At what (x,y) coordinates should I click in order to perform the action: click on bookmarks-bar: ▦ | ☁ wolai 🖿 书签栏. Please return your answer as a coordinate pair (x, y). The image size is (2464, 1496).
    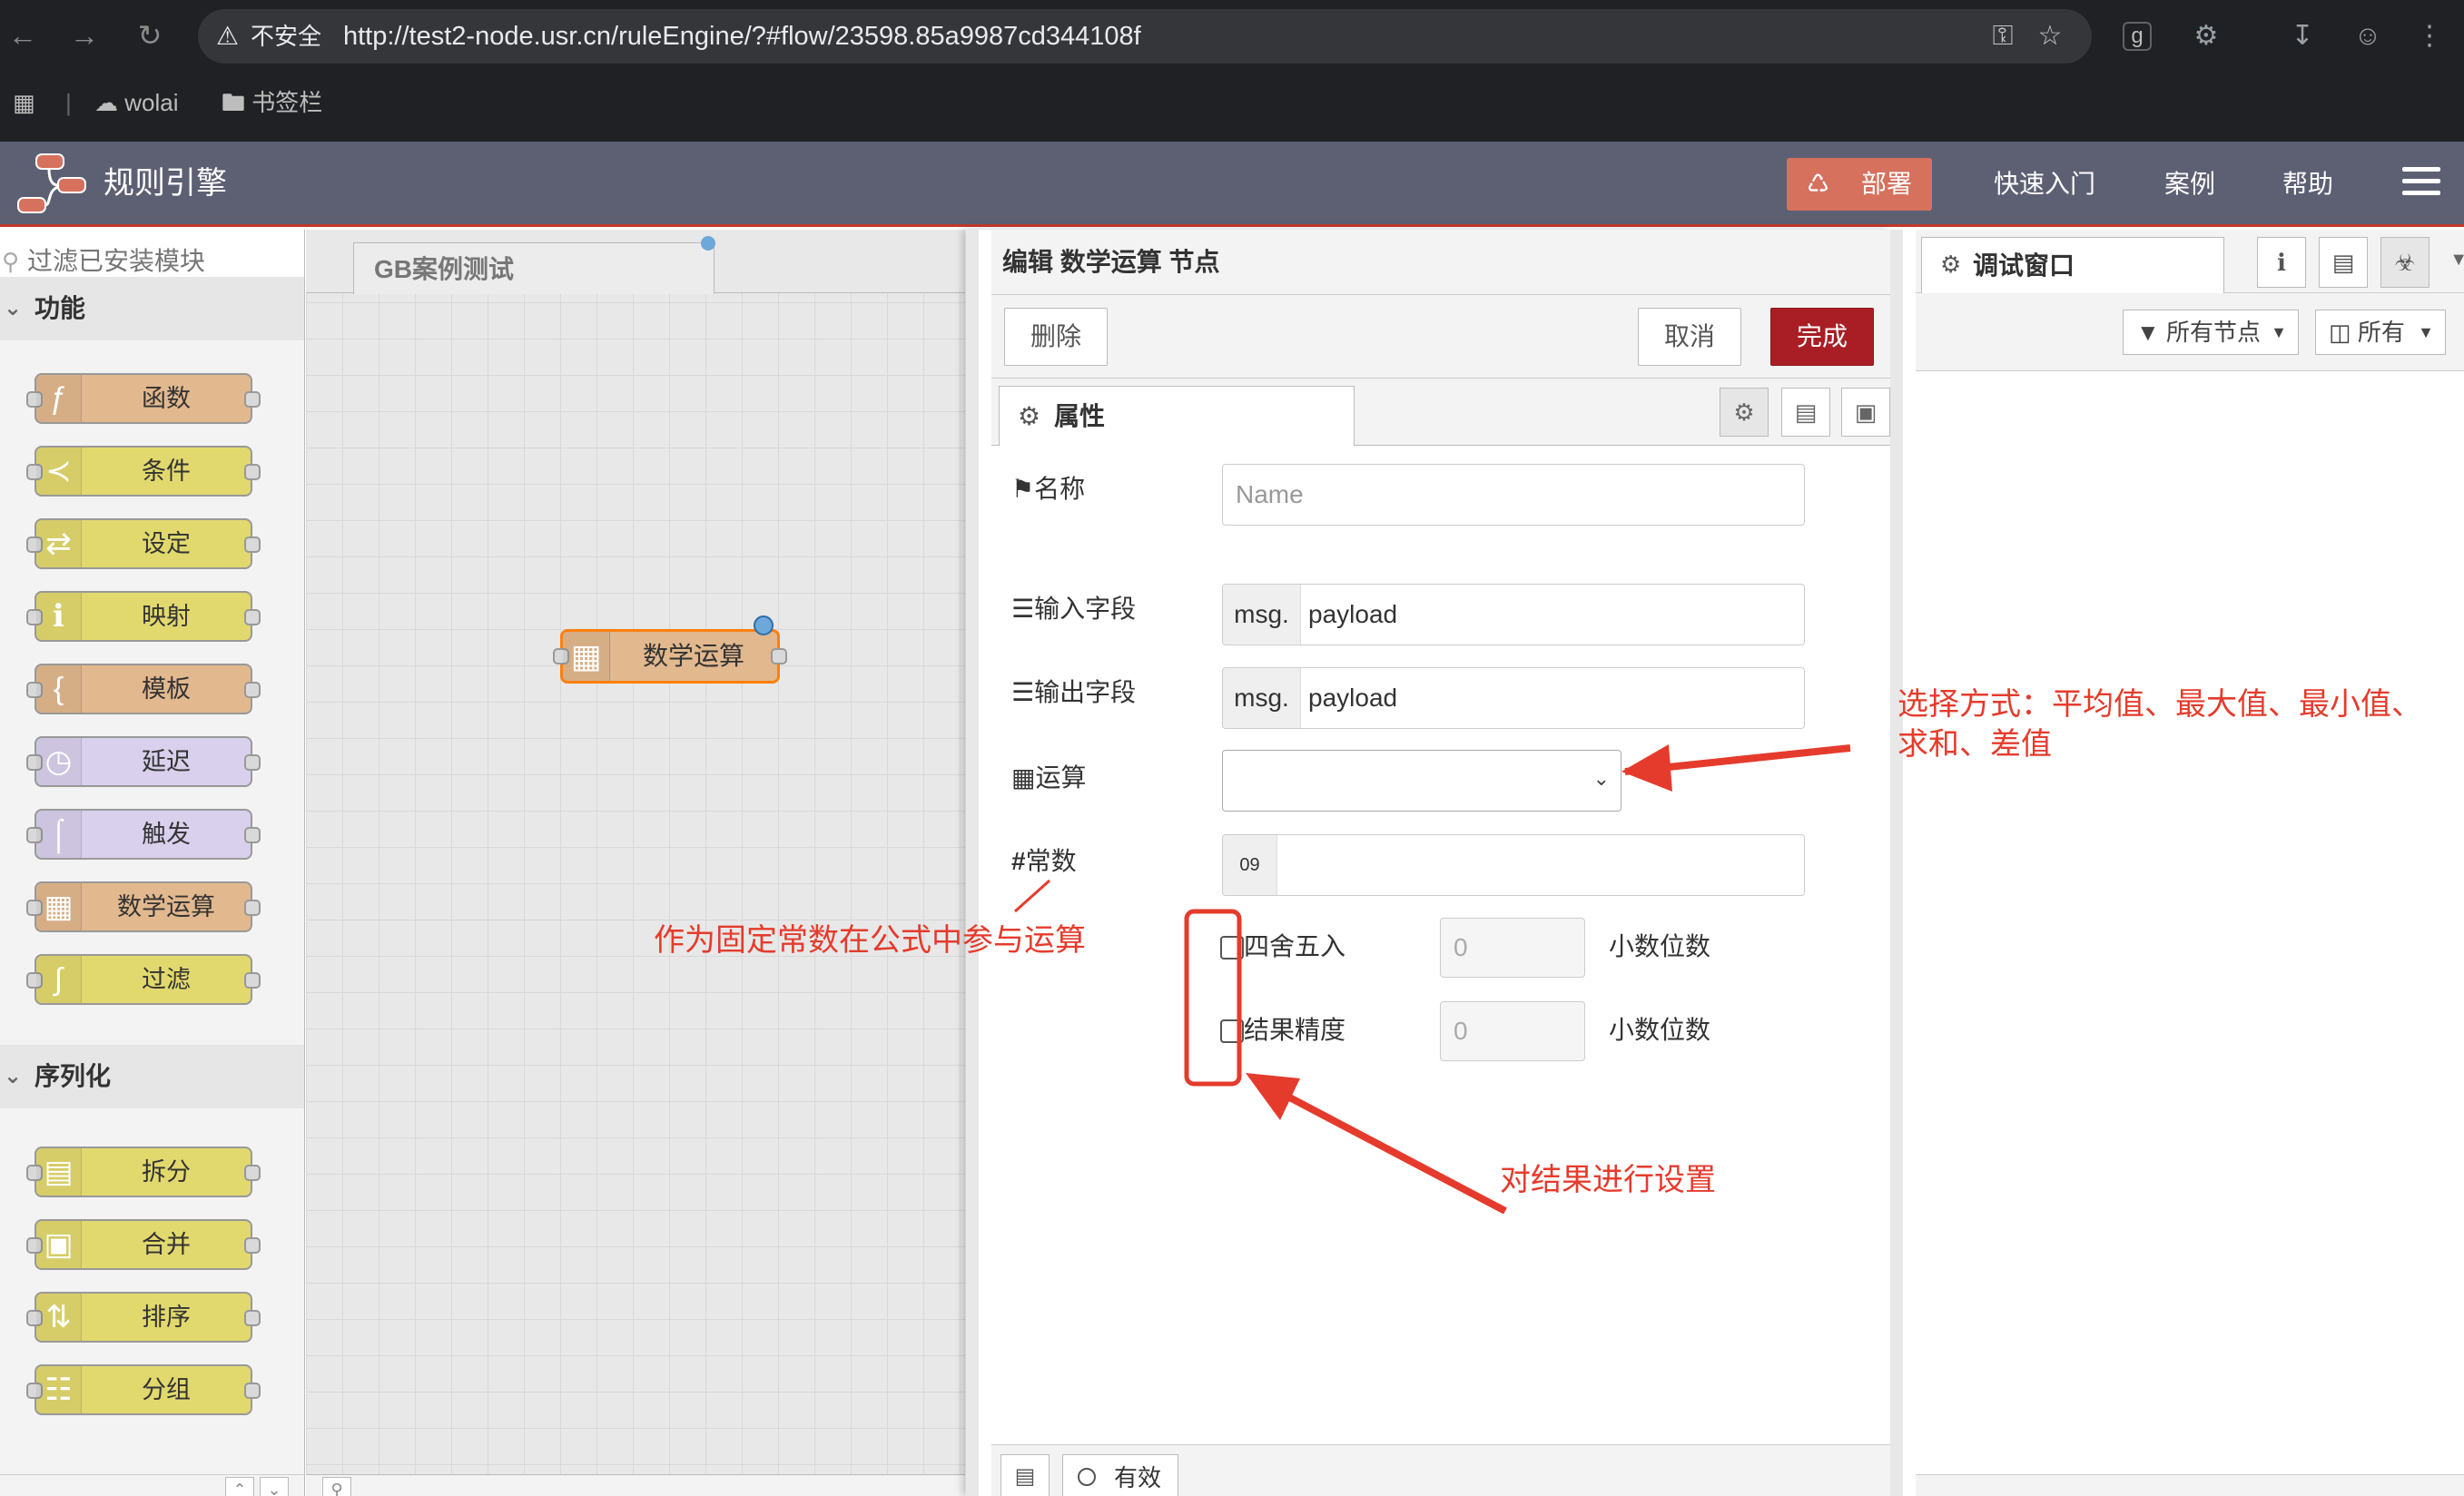
    Looking at the image, I should click on (1232, 102).